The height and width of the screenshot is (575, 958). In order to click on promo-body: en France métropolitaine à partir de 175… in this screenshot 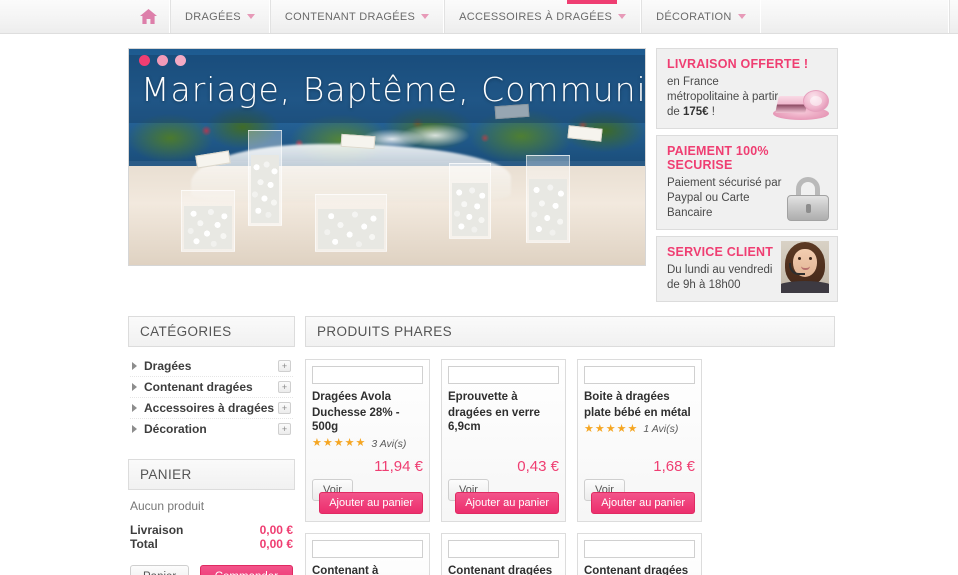, I will do `click(726, 97)`.